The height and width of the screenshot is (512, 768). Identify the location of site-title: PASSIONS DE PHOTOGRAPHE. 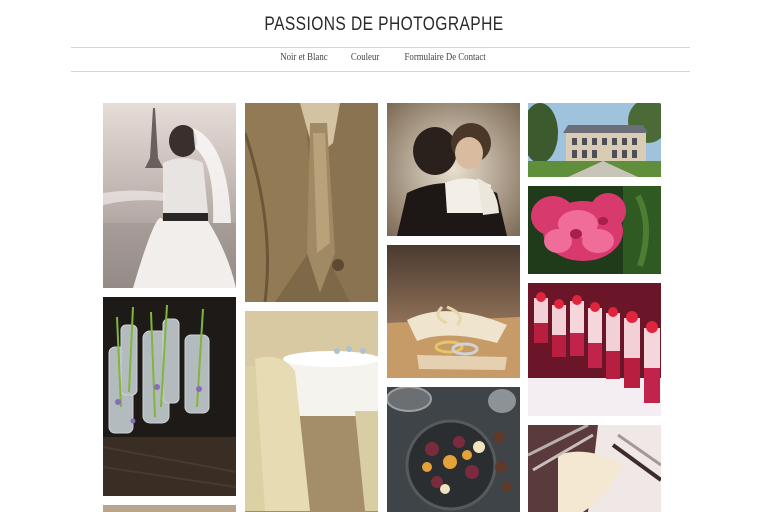
(384, 25).